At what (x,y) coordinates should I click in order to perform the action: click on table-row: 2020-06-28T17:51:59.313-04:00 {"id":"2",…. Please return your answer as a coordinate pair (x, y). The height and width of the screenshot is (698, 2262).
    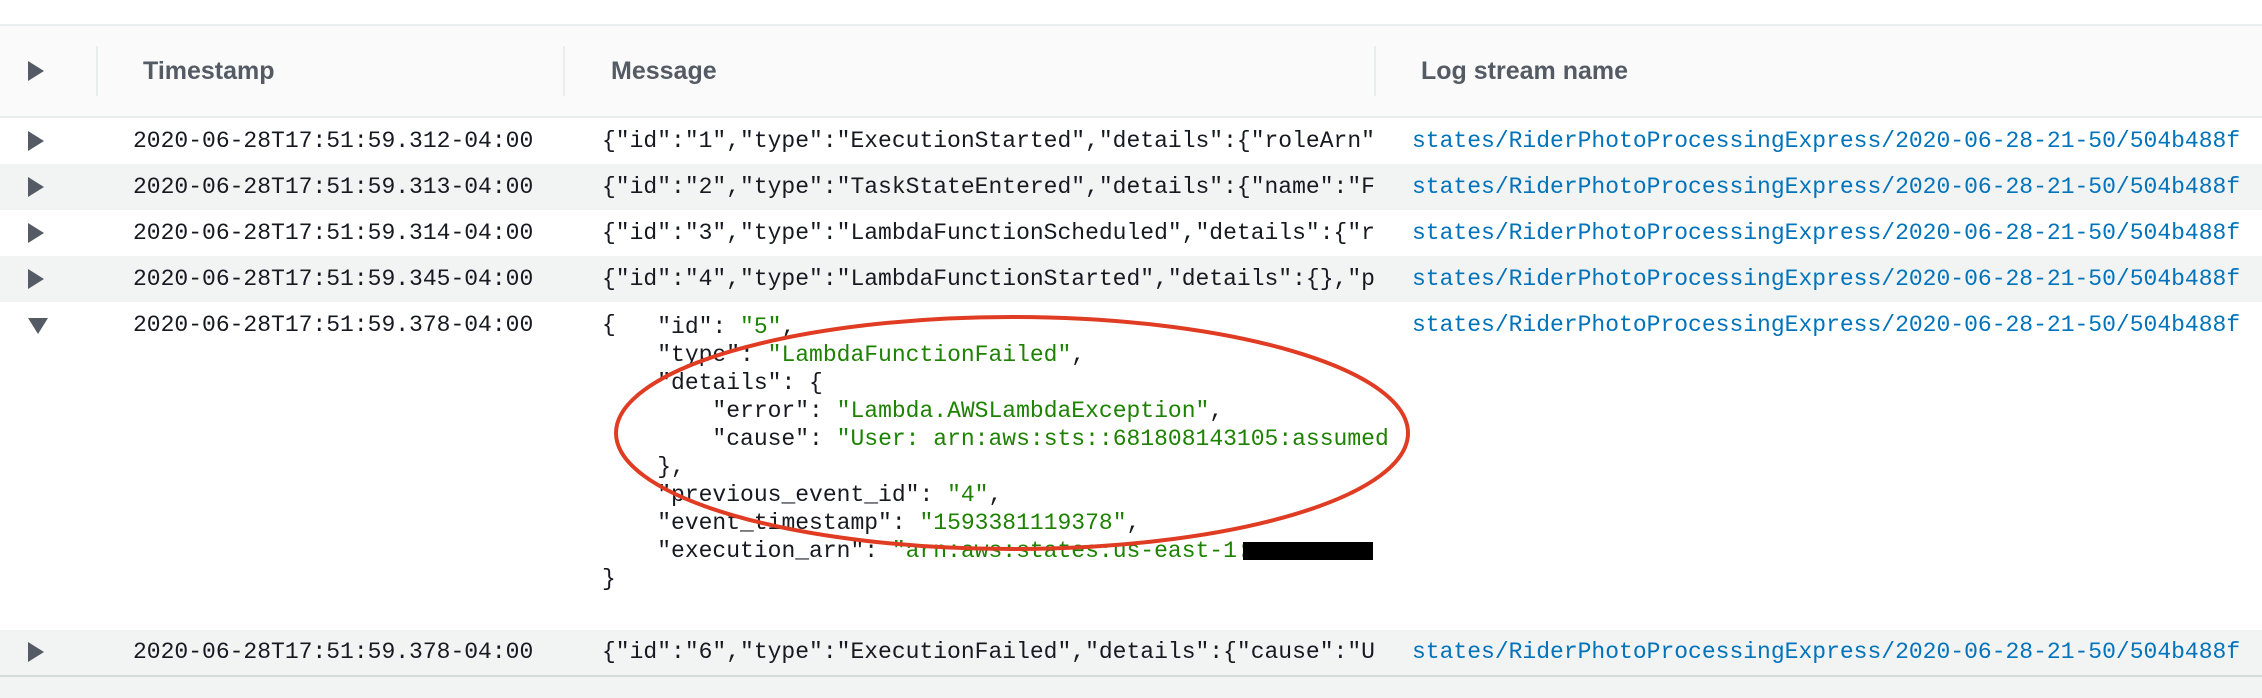
    Looking at the image, I should click on (1131, 187).